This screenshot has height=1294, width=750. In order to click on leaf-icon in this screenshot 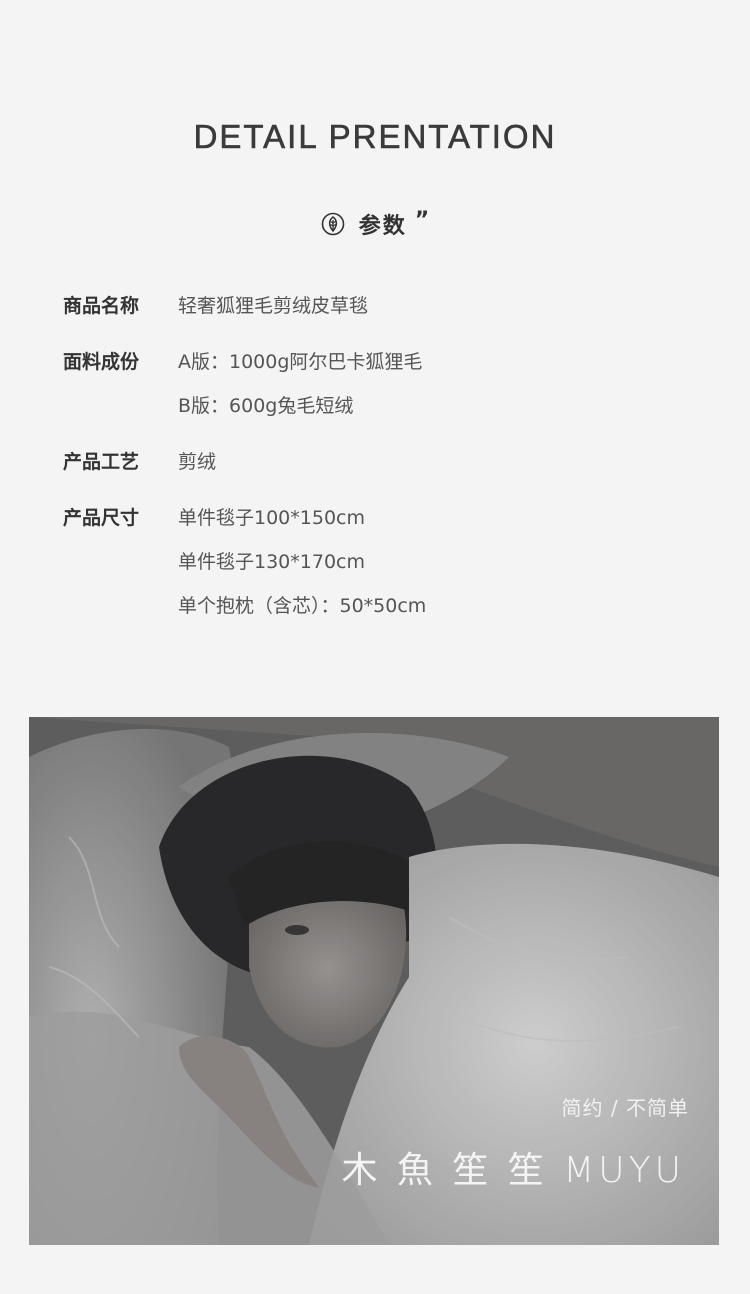, I will do `click(333, 224)`.